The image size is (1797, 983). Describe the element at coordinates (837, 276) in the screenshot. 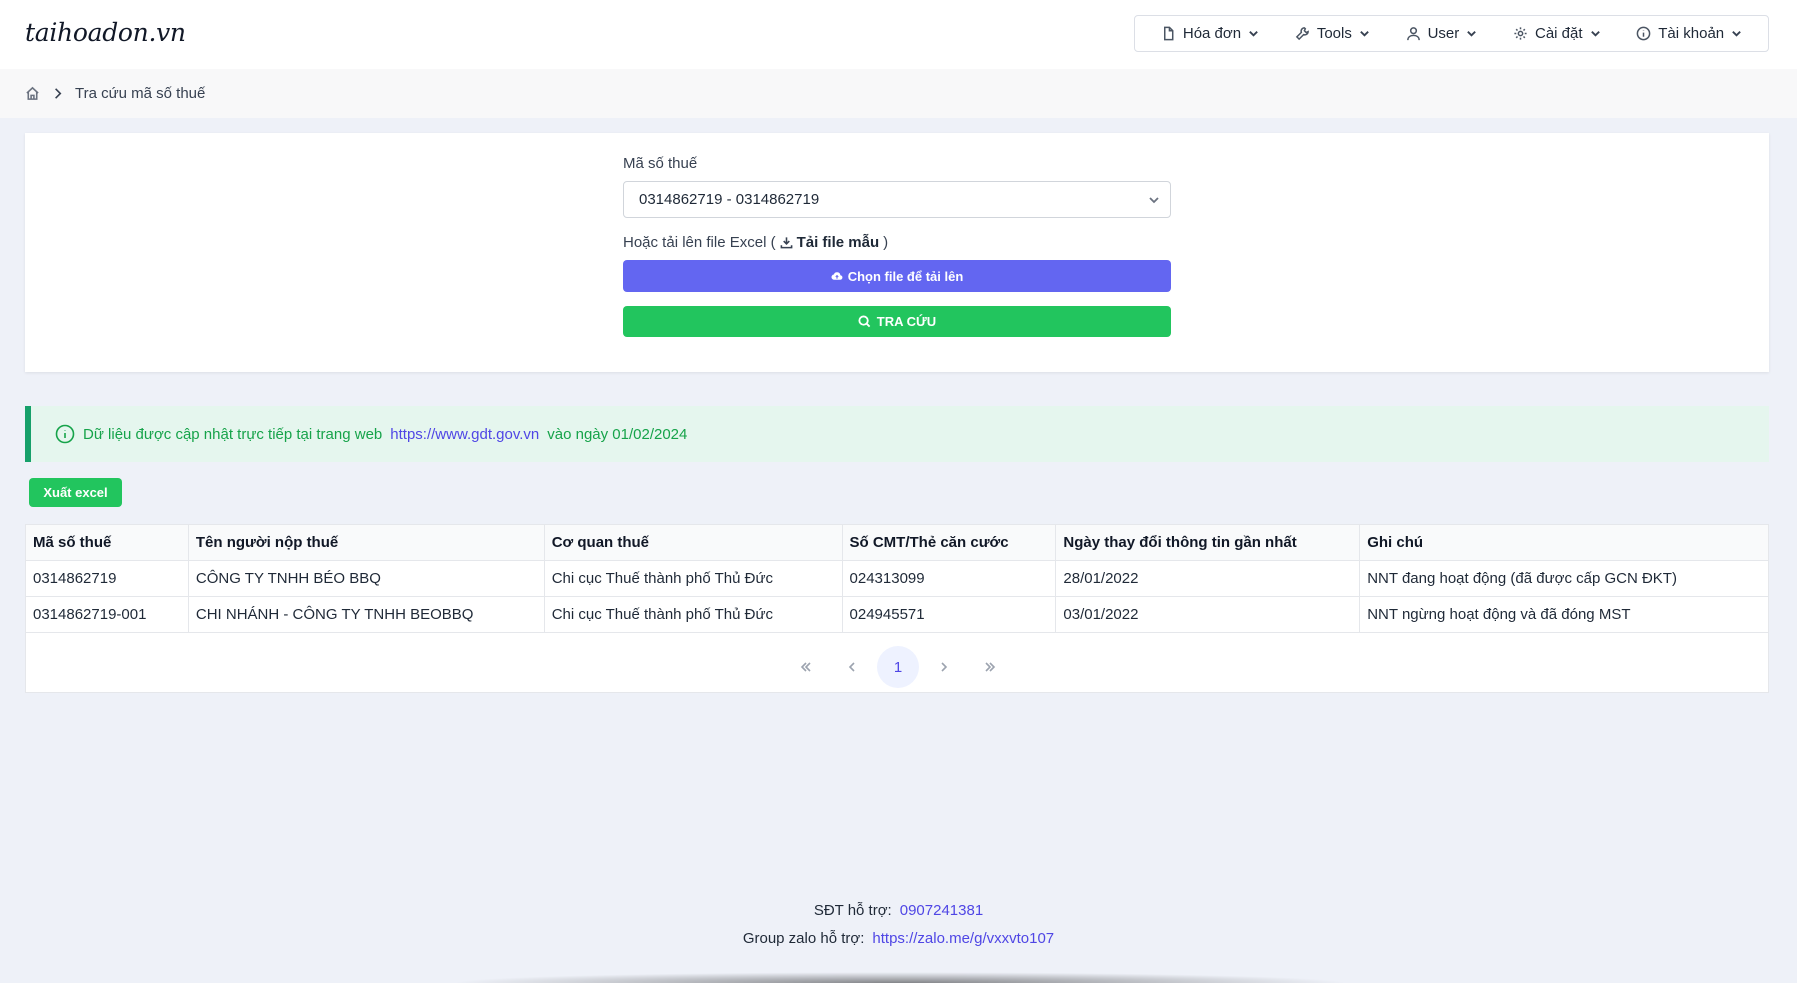

I see `cloud-upload-icon` at that location.